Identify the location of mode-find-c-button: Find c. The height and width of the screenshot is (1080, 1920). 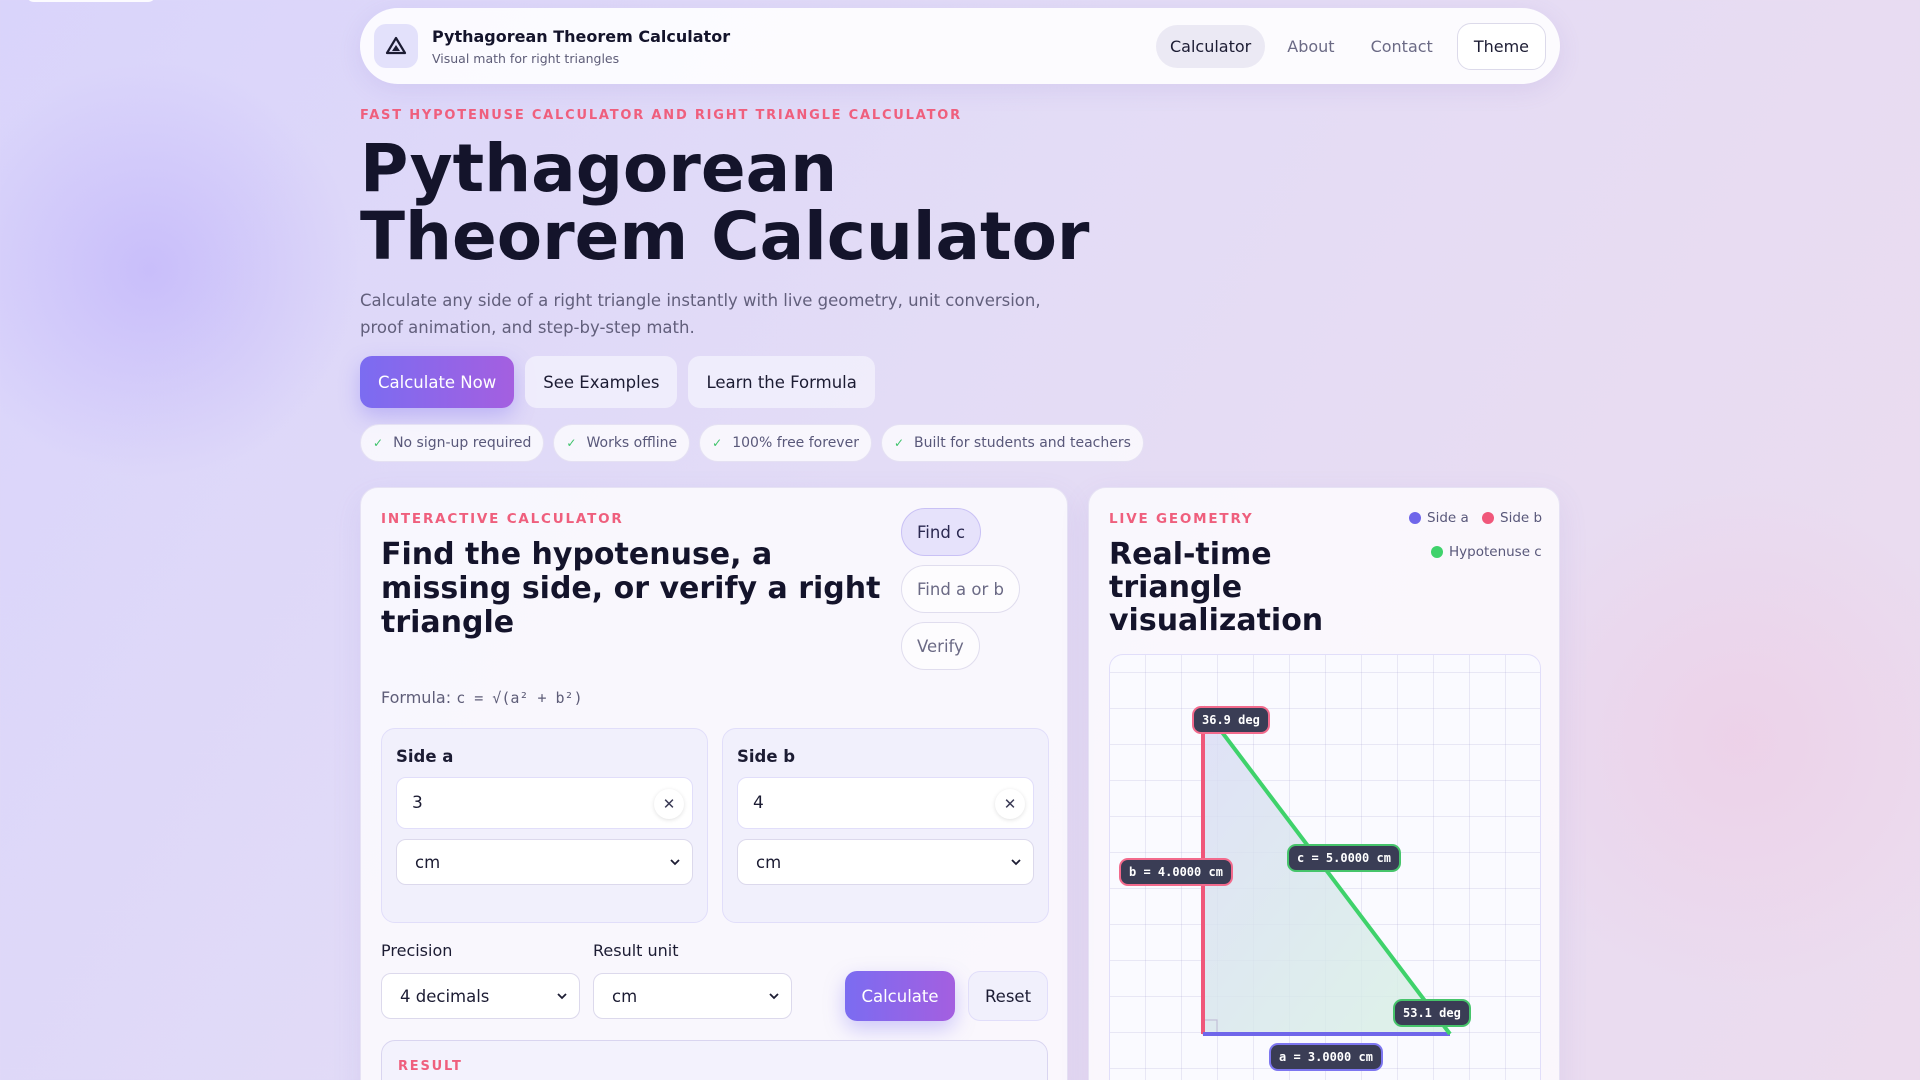
(941, 532).